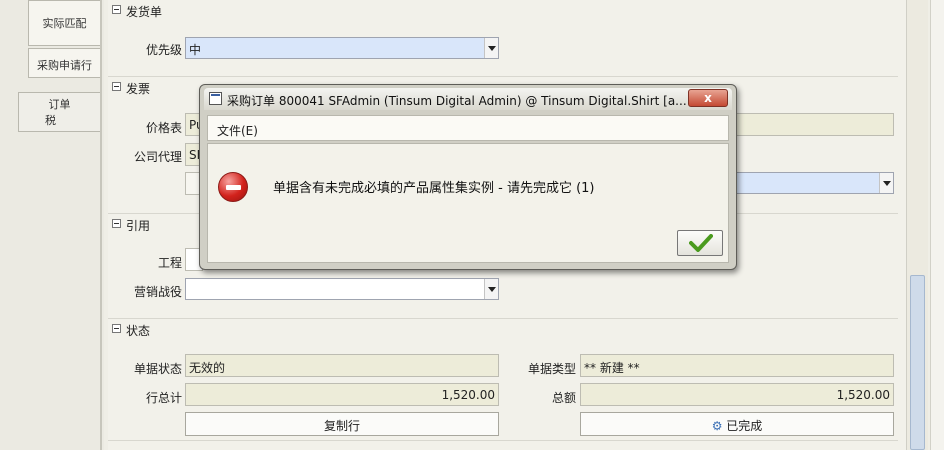 The height and width of the screenshot is (450, 944). I want to click on tab-label-line2: 税, so click(50, 120).